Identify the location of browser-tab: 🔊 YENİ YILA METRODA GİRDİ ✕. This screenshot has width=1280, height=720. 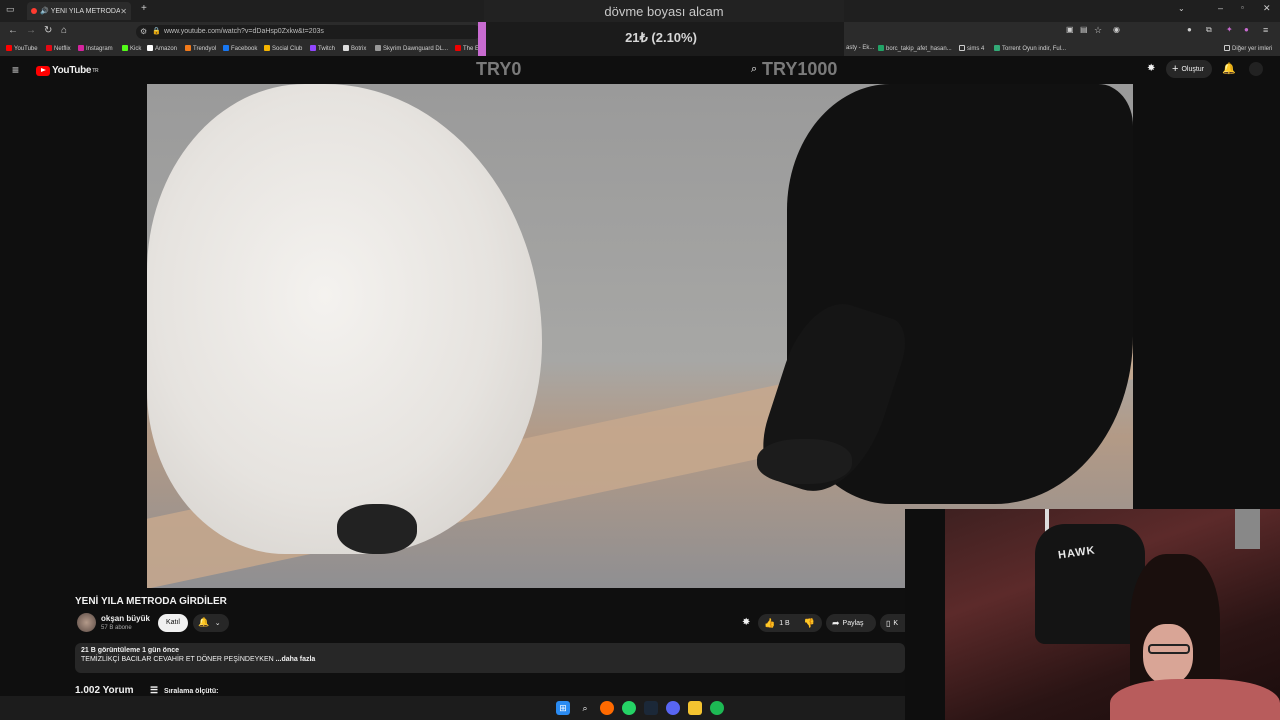
(79, 11).